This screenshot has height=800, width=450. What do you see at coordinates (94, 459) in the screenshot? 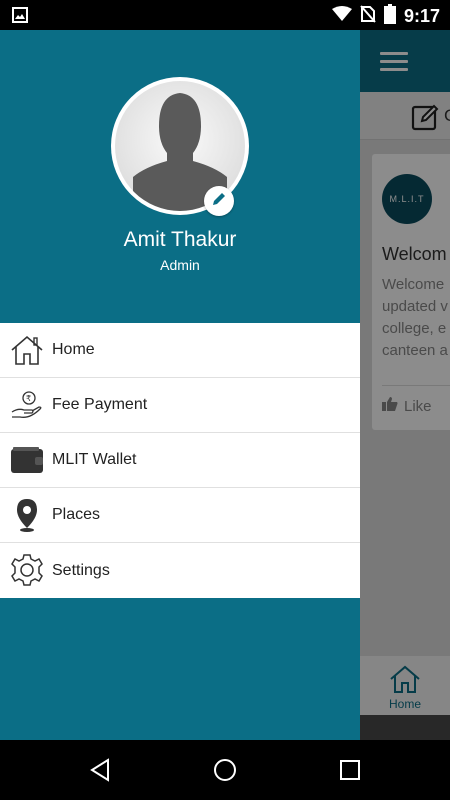
I see `menu-label: MLIT Wallet` at bounding box center [94, 459].